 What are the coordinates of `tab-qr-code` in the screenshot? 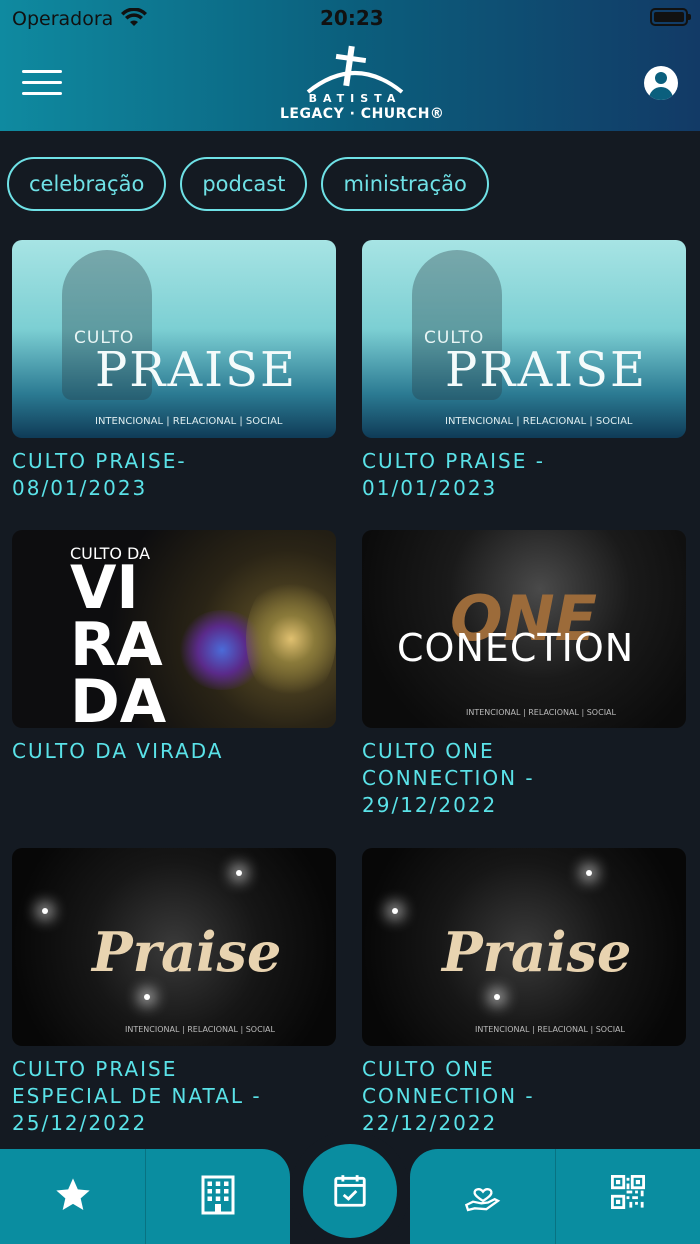 It's located at (627, 1196).